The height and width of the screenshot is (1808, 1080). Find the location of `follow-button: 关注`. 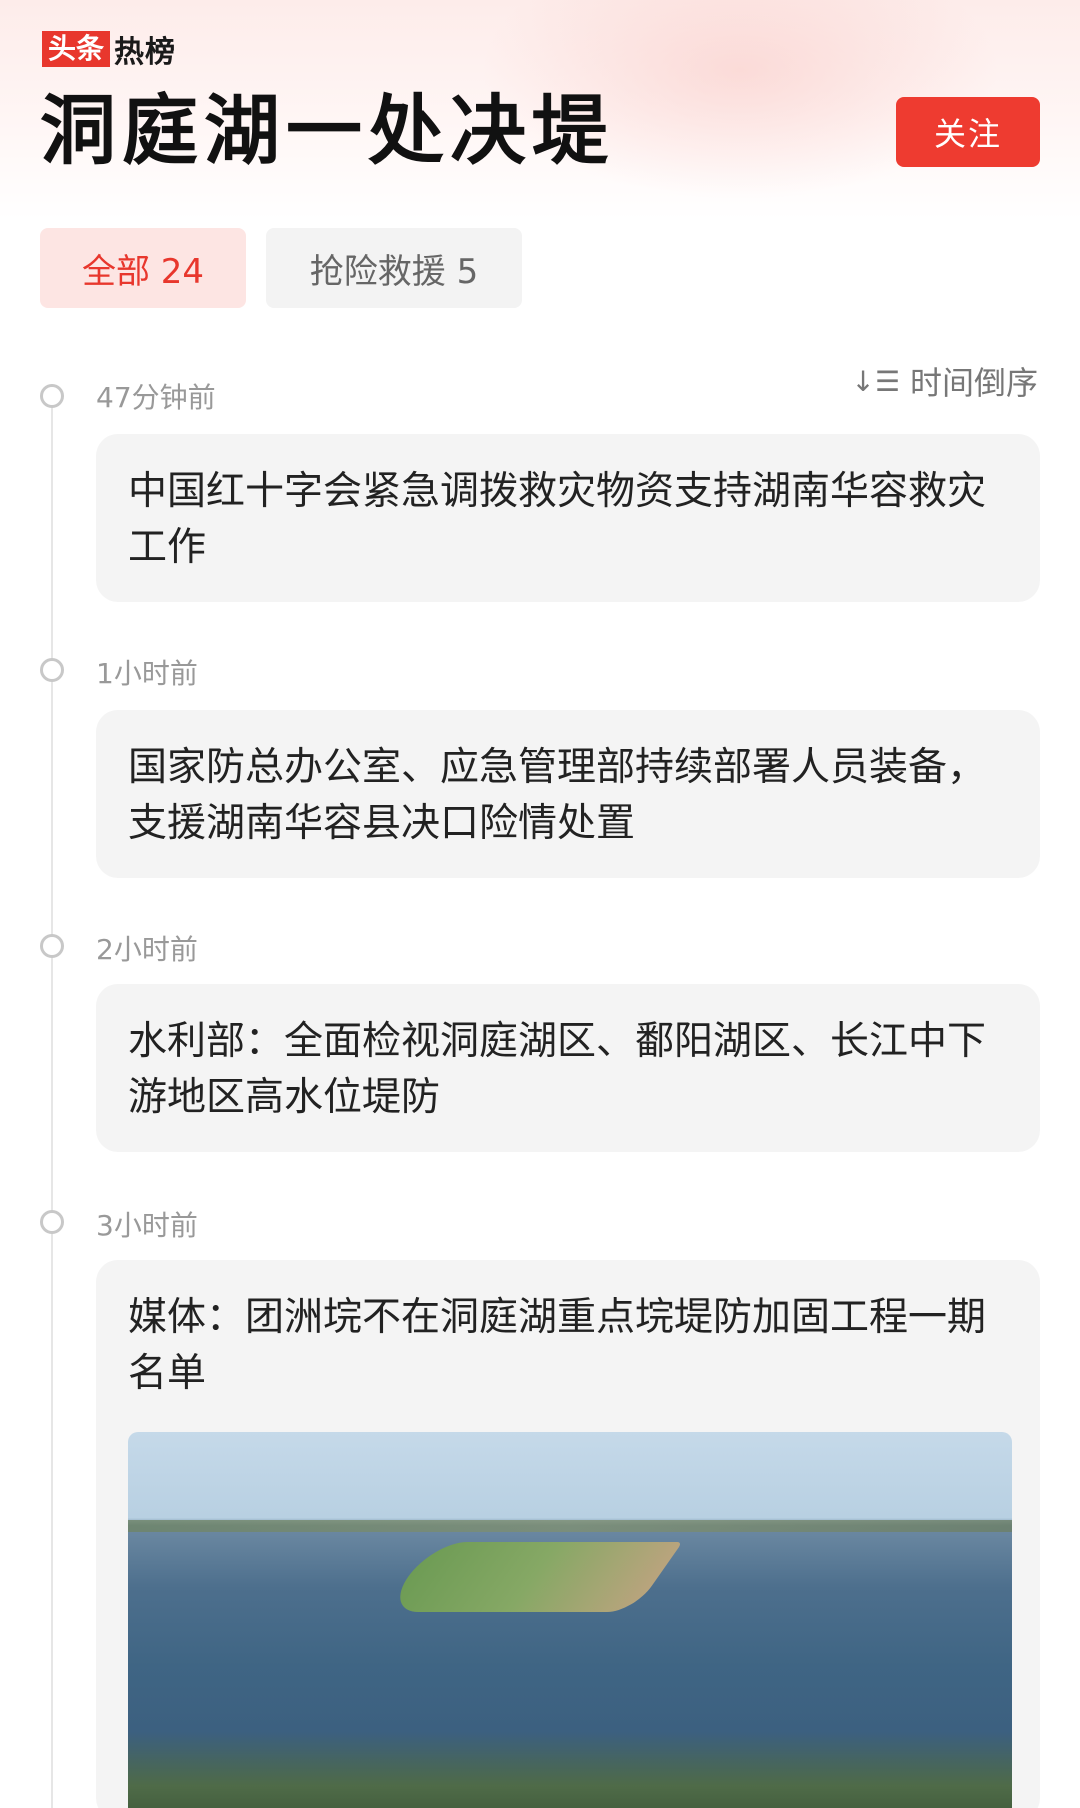

follow-button: 关注 is located at coordinates (968, 132).